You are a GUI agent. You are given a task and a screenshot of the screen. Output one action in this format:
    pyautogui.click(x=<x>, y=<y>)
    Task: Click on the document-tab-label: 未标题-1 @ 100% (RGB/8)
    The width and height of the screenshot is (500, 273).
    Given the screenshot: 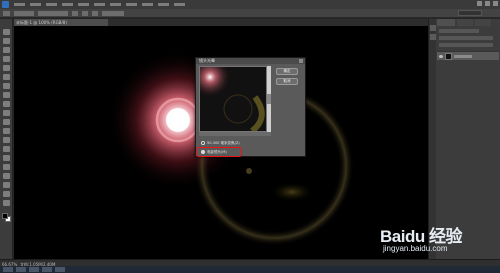 What is the action you would take?
    pyautogui.click(x=41, y=22)
    